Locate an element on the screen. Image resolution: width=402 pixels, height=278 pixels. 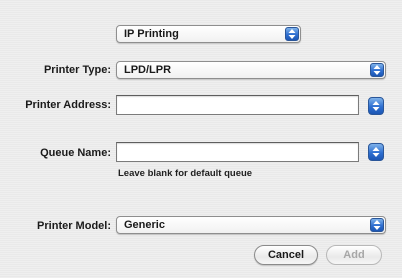
queue-name-hint: Leave blank for default queue is located at coordinates (185, 173).